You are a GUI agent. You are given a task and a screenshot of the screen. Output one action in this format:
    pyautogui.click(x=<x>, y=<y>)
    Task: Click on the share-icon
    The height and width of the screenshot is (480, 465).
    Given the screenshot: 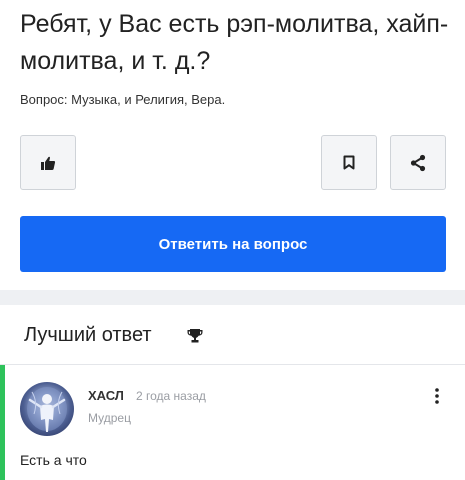 What is the action you would take?
    pyautogui.click(x=418, y=162)
    